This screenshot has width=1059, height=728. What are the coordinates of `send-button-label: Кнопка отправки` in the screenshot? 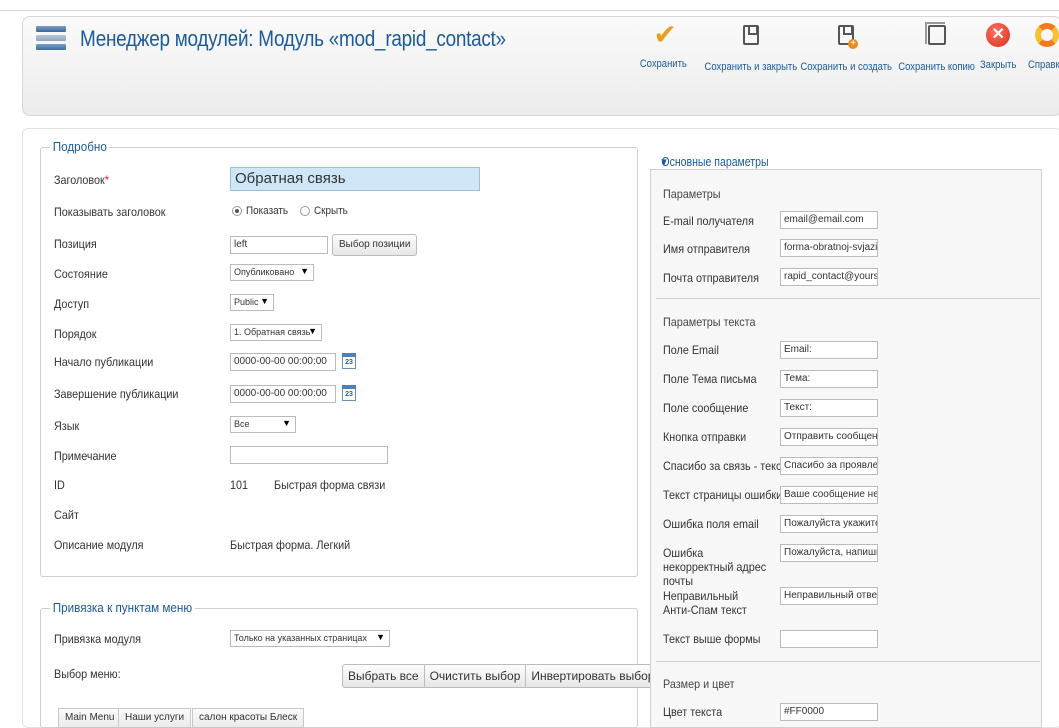 It's located at (705, 437).